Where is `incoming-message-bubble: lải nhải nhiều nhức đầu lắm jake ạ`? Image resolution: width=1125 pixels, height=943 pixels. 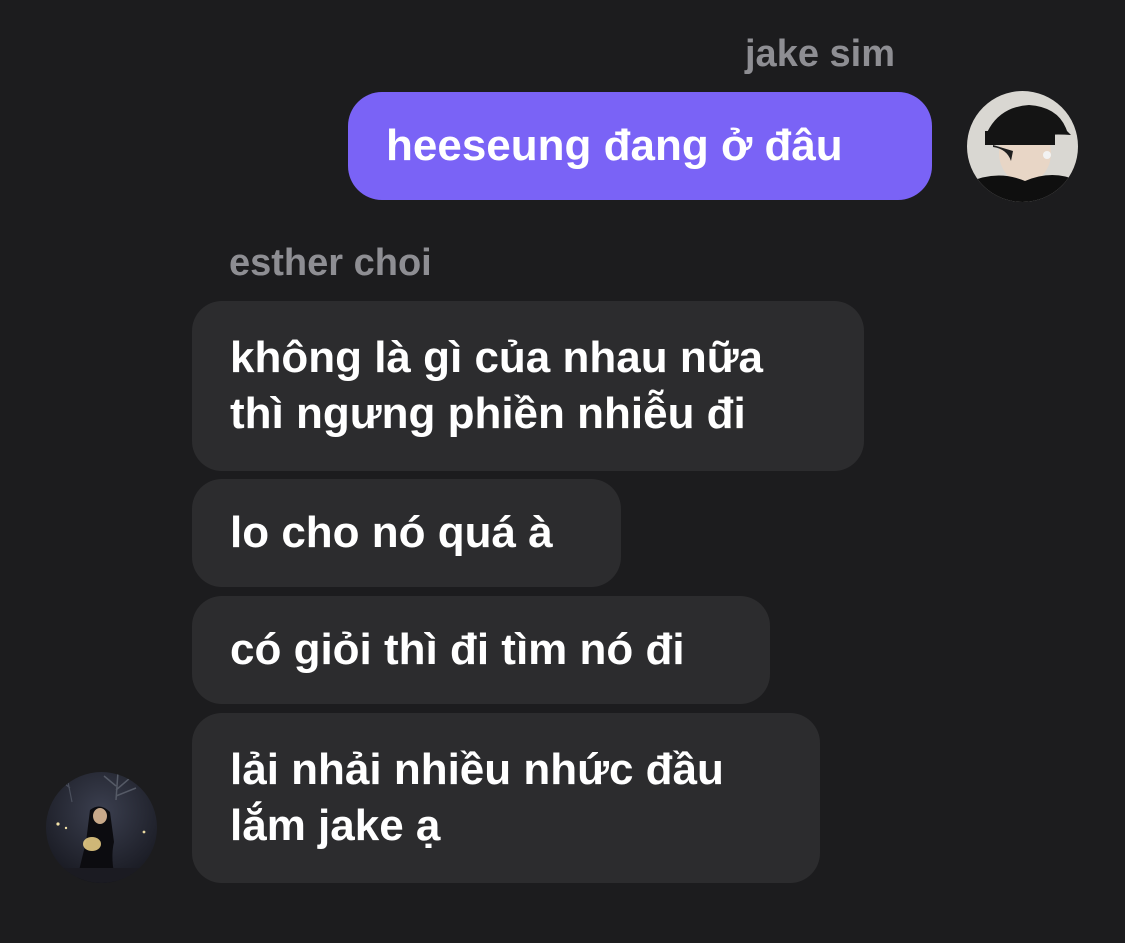
incoming-message-bubble: lải nhải nhiều nhức đầu lắm jake ạ is located at coordinates (506, 798).